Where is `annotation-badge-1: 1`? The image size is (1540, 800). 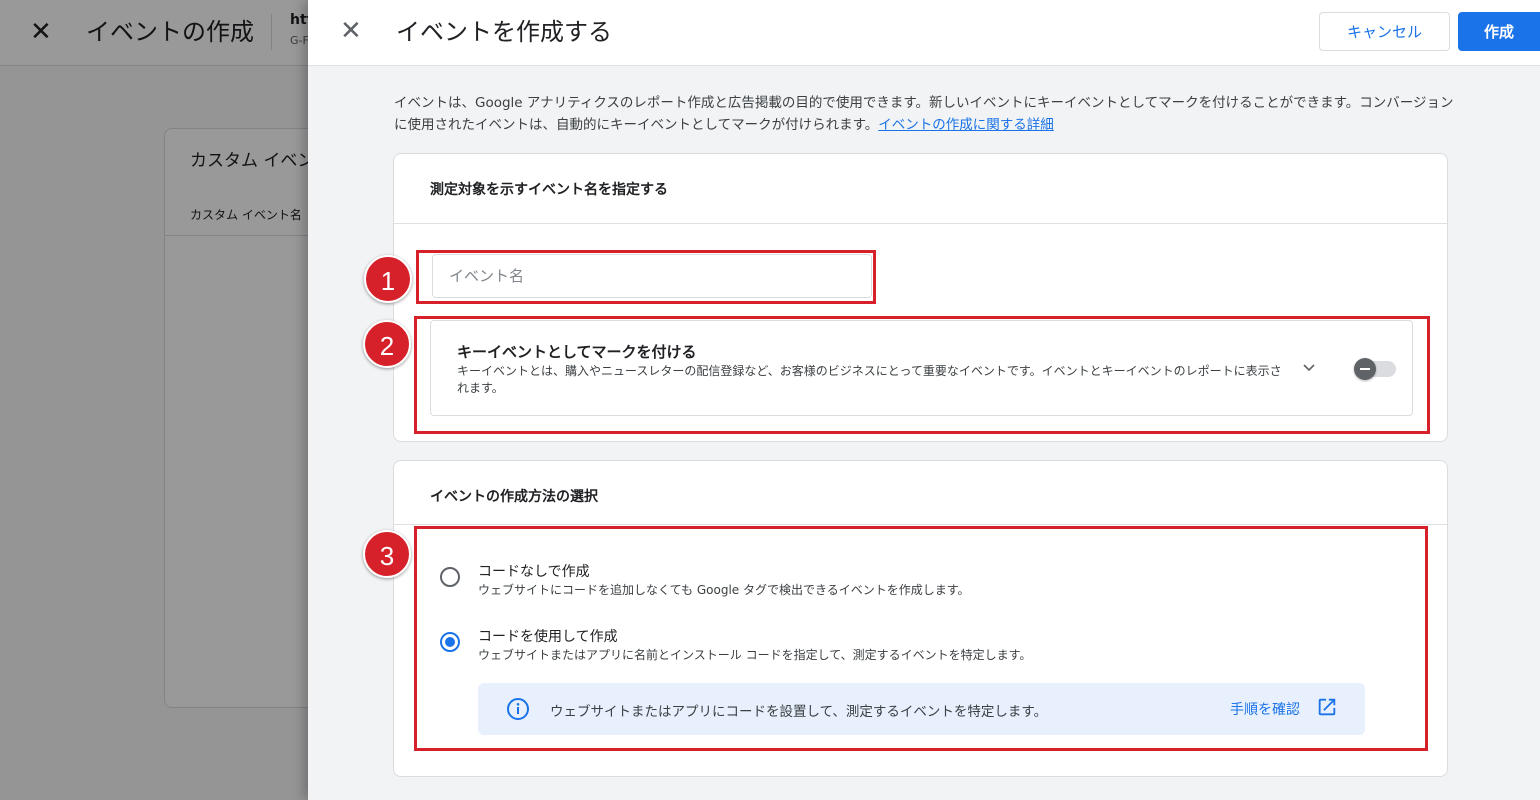 annotation-badge-1: 1 is located at coordinates (388, 279).